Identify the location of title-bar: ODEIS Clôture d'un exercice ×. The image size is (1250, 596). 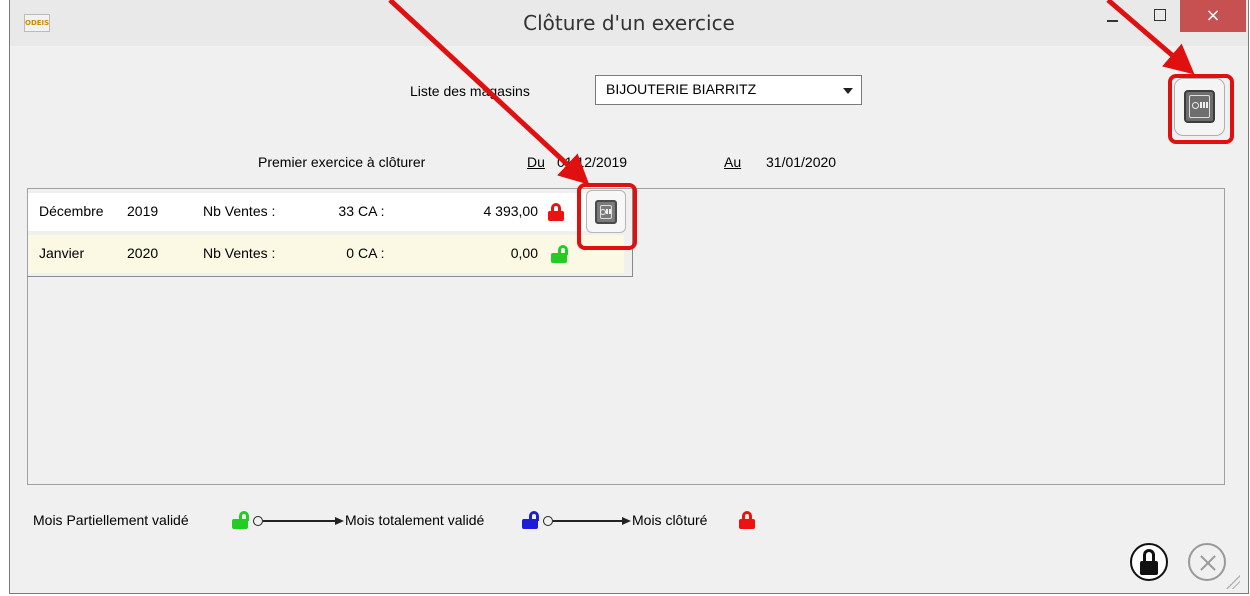
(629, 23).